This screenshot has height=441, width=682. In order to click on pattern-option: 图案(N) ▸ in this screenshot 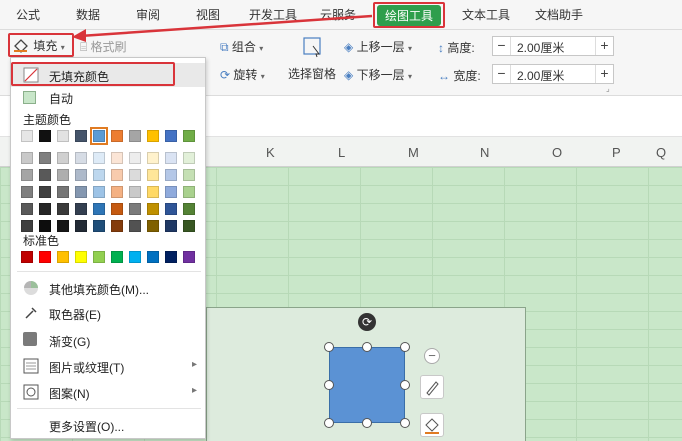, I will do `click(108, 392)`.